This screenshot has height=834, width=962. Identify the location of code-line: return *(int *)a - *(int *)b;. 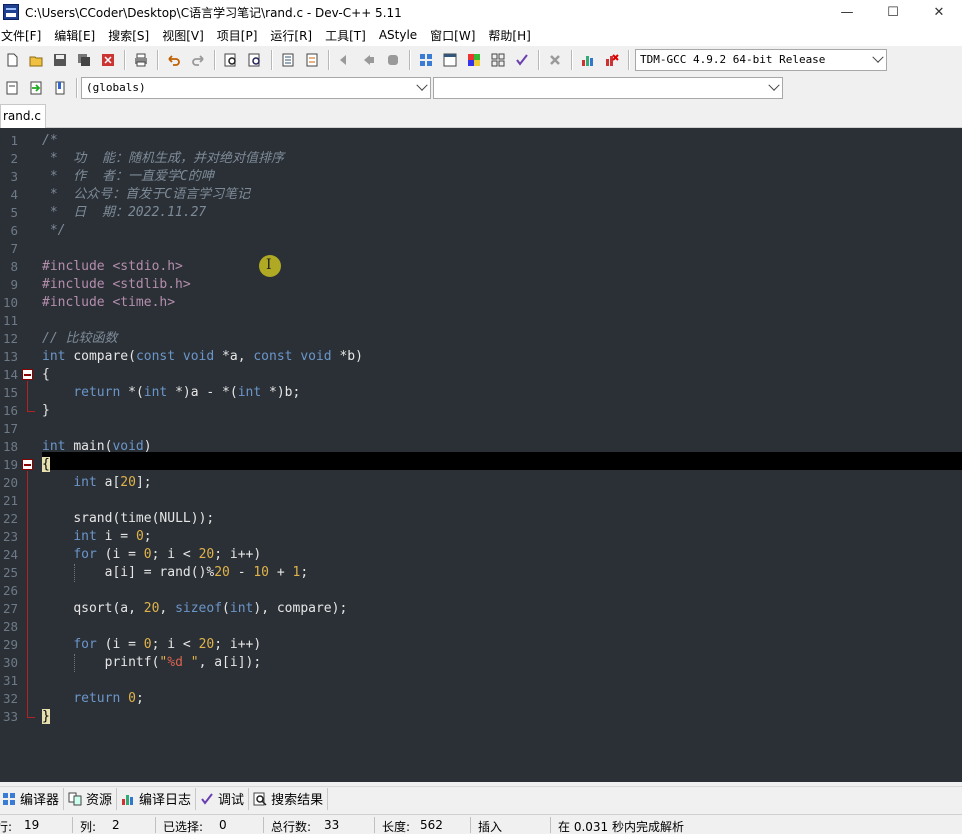
(502, 393).